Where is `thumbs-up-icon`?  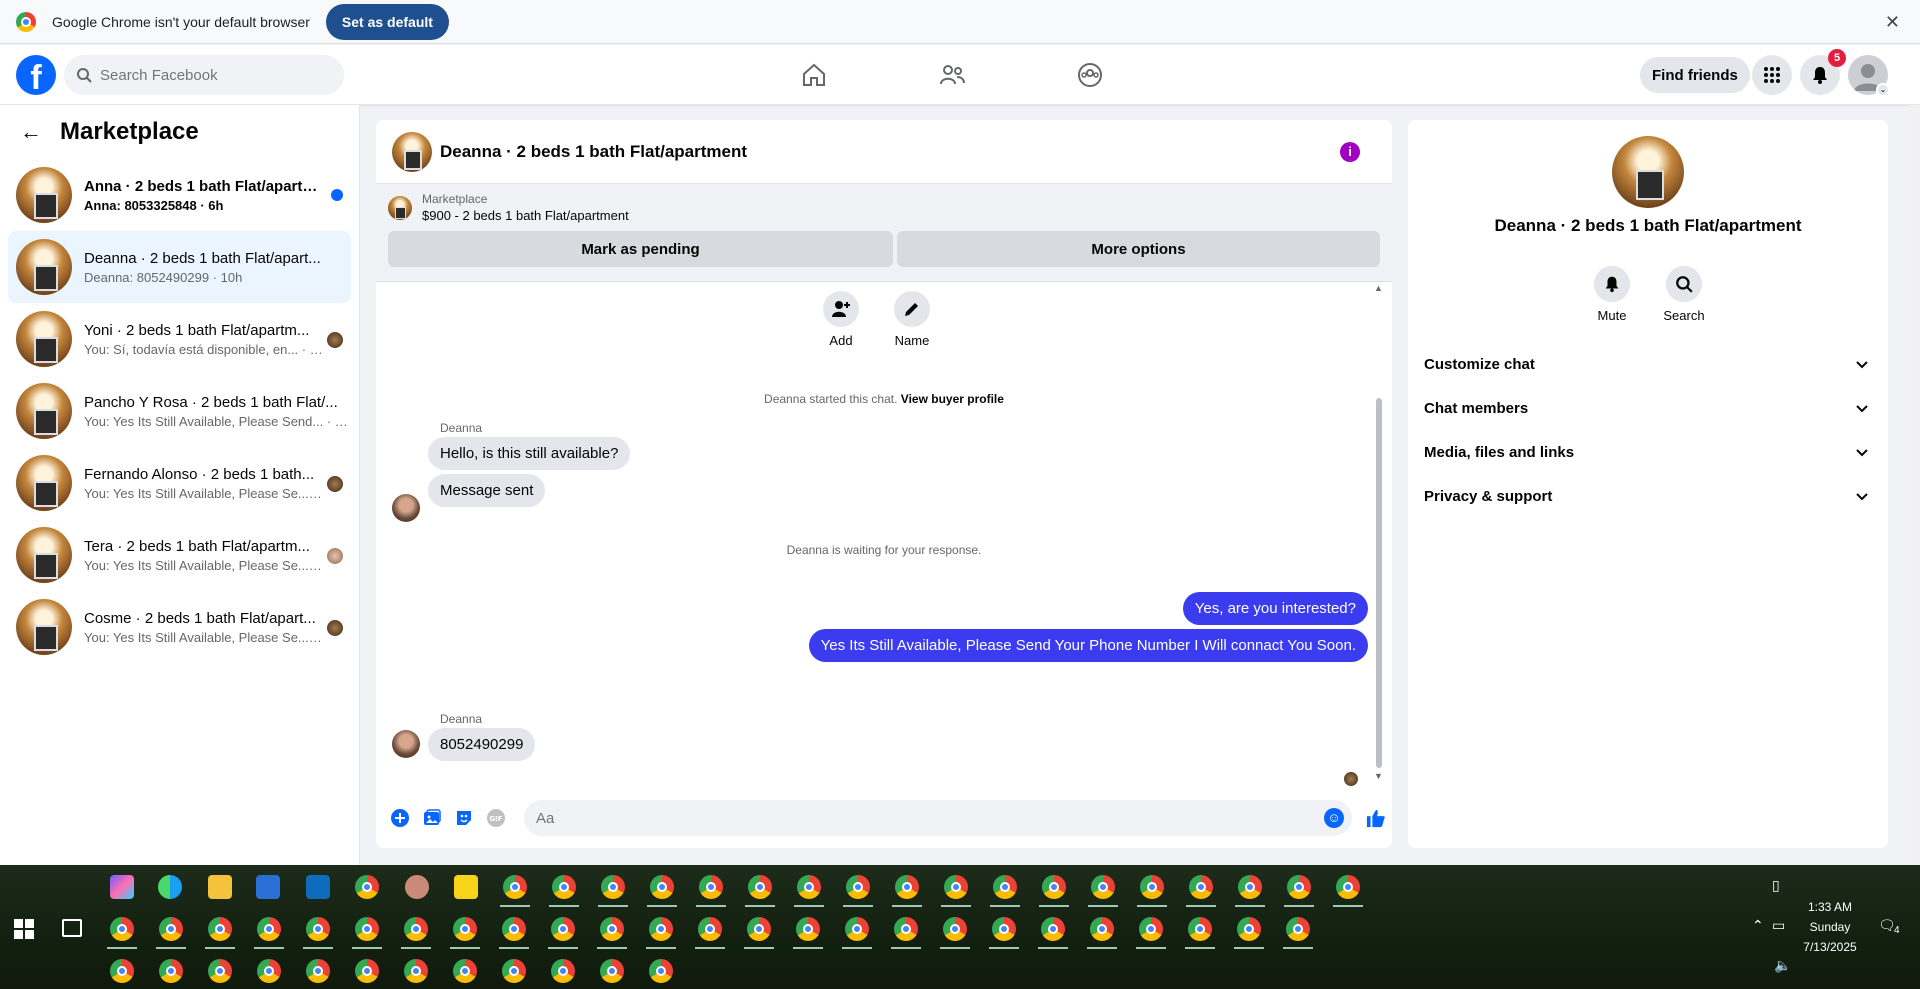
thumbs-up-icon is located at coordinates (1376, 818).